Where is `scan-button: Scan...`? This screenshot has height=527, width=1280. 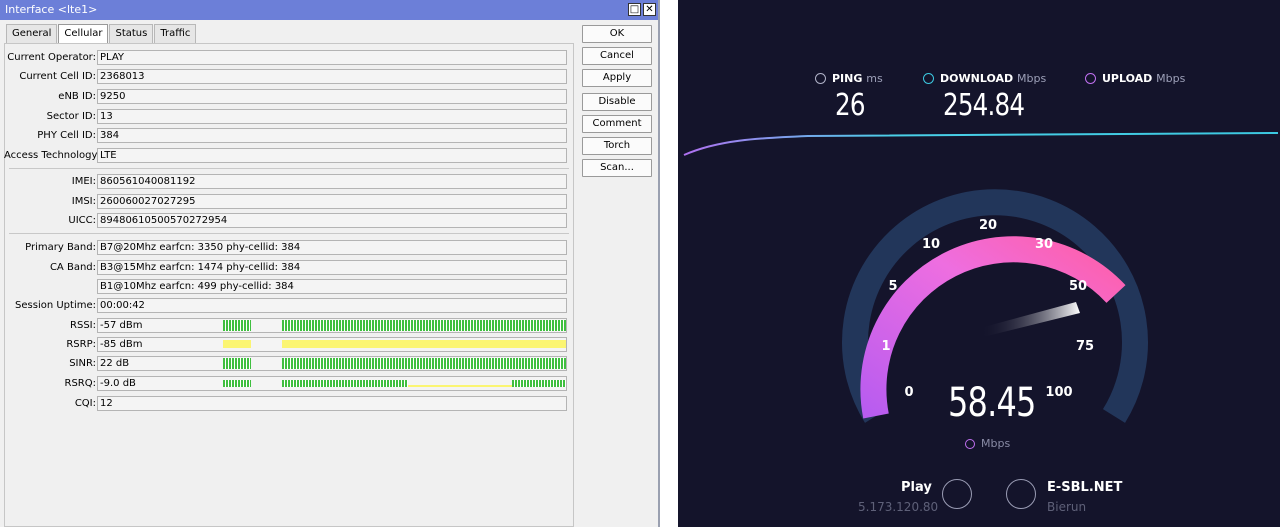 scan-button: Scan... is located at coordinates (617, 168).